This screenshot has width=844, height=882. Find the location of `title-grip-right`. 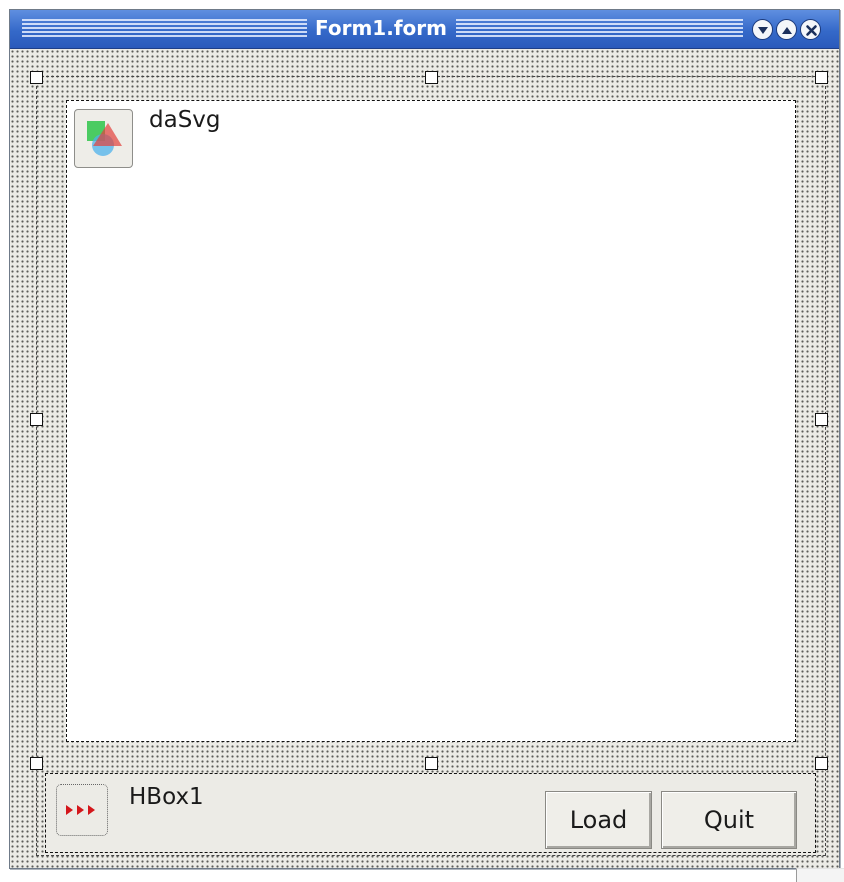

title-grip-right is located at coordinates (599, 29).